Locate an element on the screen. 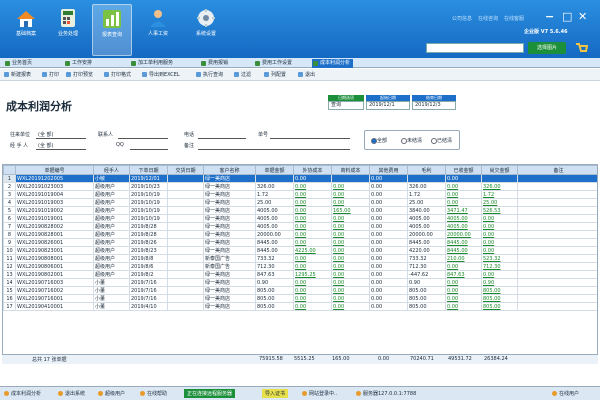 The image size is (600, 400). tab-expense: 费用报销 is located at coordinates (214, 63).